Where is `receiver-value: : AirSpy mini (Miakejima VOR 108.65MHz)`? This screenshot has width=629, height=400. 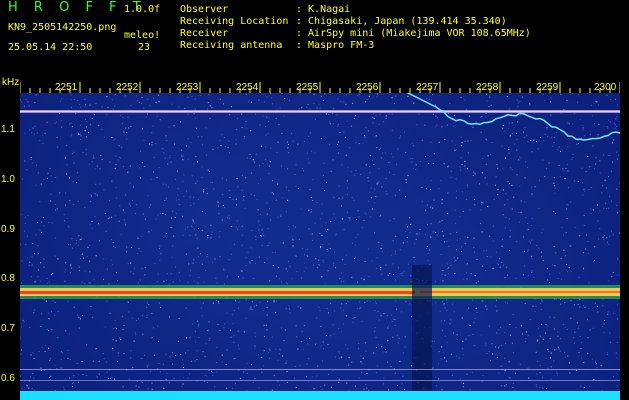
receiver-value: : AirSpy mini (Miakejima VOR 108.65MHz) is located at coordinates (413, 33).